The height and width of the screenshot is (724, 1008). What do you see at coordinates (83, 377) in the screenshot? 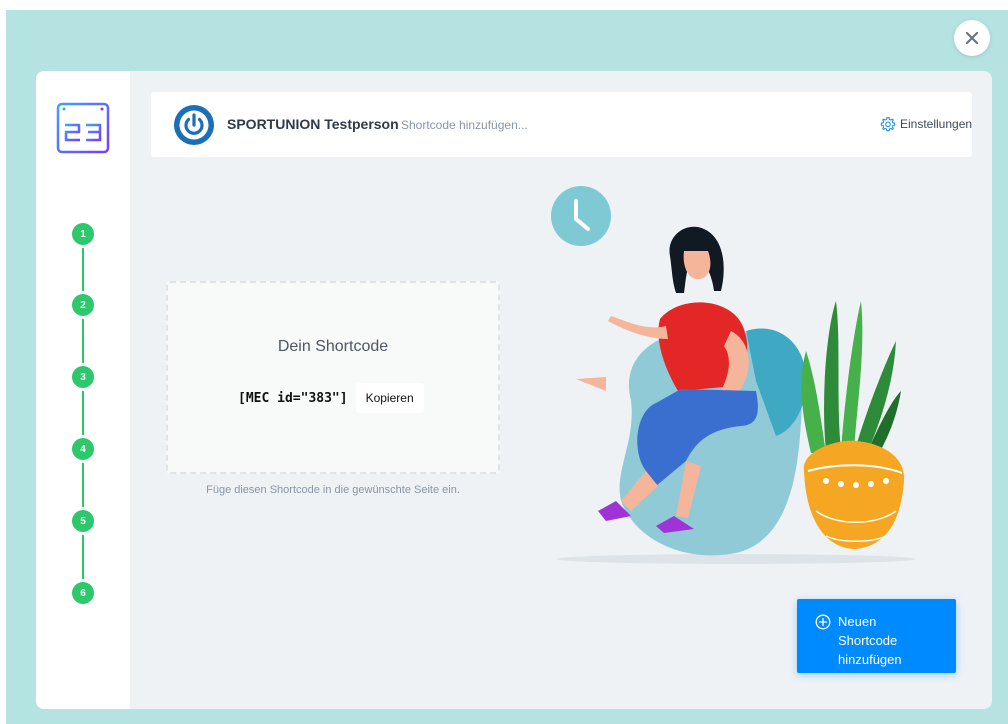
I see `step-3: 3` at bounding box center [83, 377].